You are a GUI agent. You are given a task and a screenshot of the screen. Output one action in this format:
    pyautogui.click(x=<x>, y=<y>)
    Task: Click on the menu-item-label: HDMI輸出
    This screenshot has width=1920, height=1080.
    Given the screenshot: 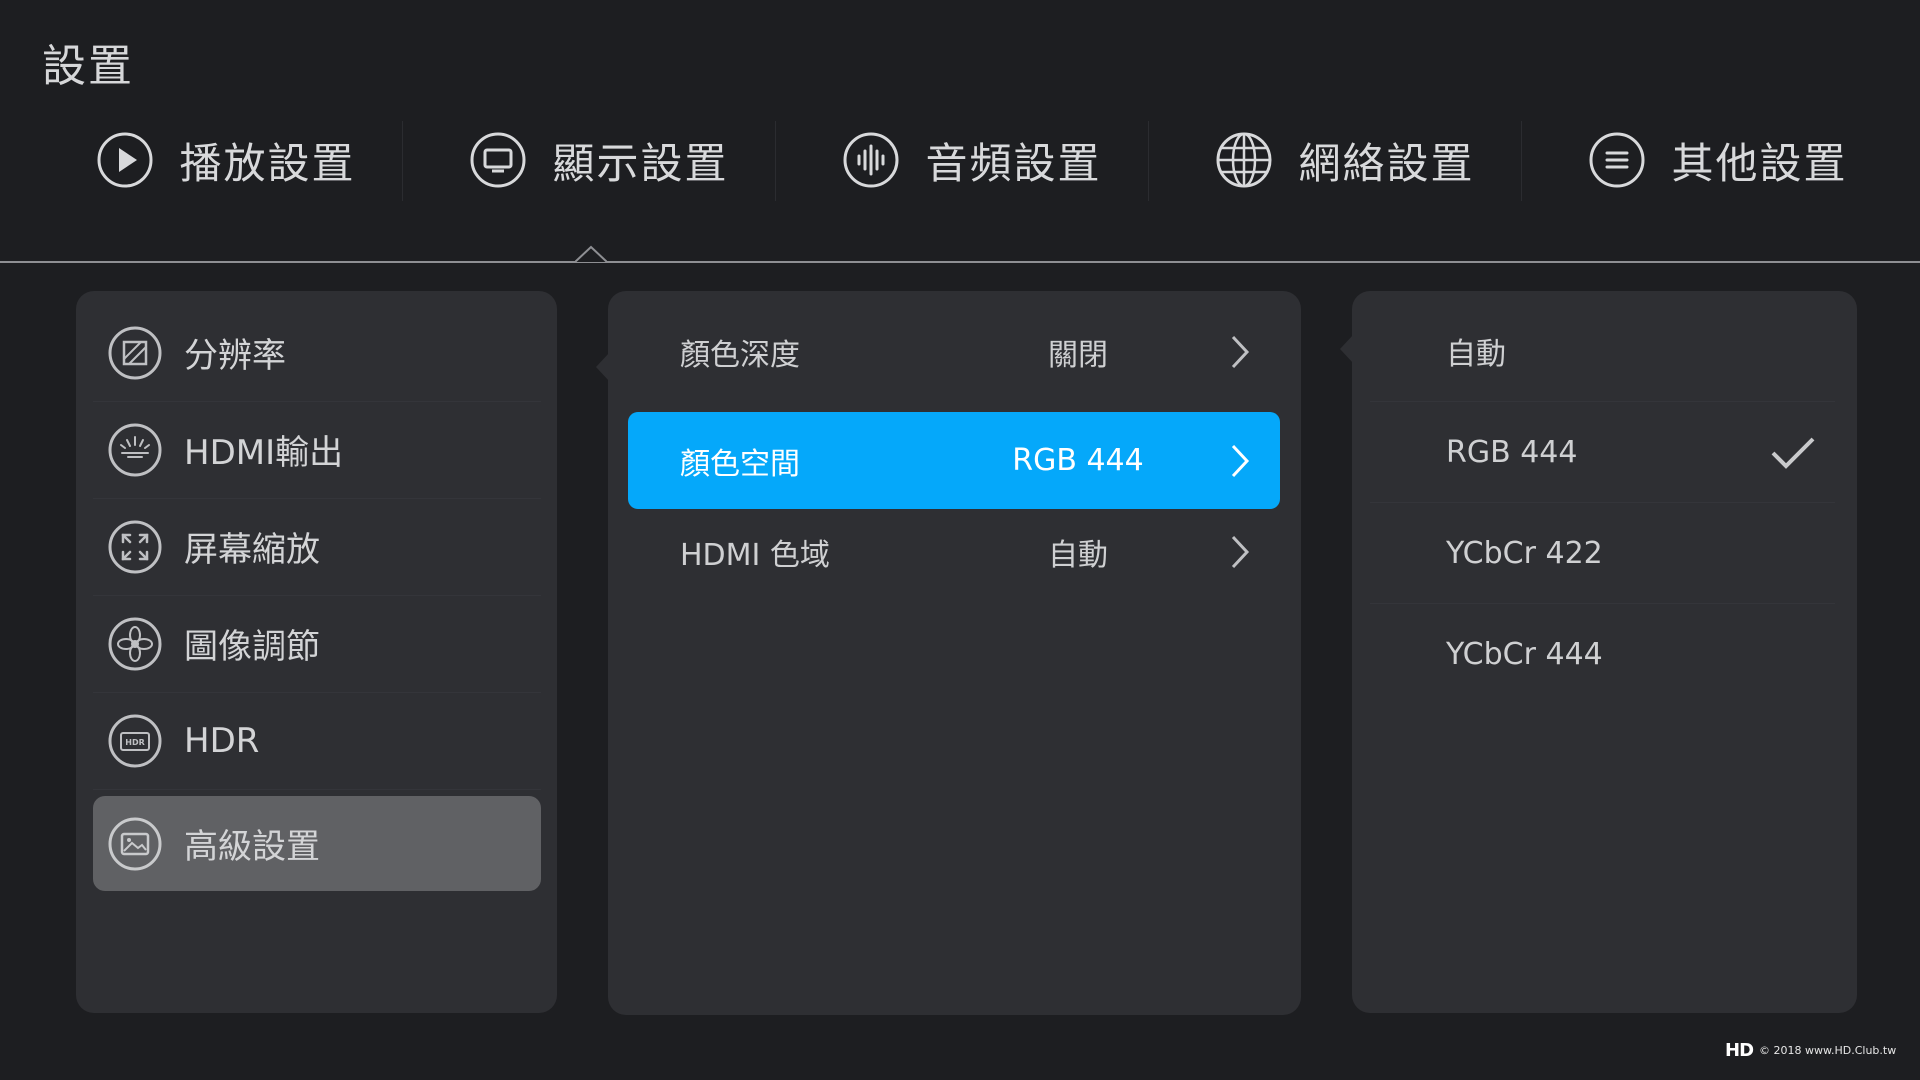 What is the action you would take?
    pyautogui.click(x=264, y=453)
    